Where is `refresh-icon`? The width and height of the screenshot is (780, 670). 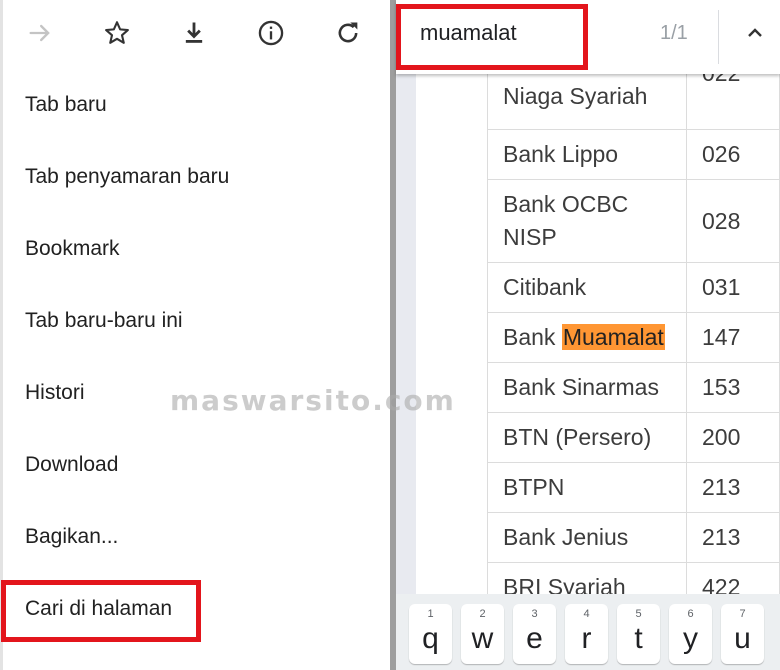
refresh-icon is located at coordinates (348, 33).